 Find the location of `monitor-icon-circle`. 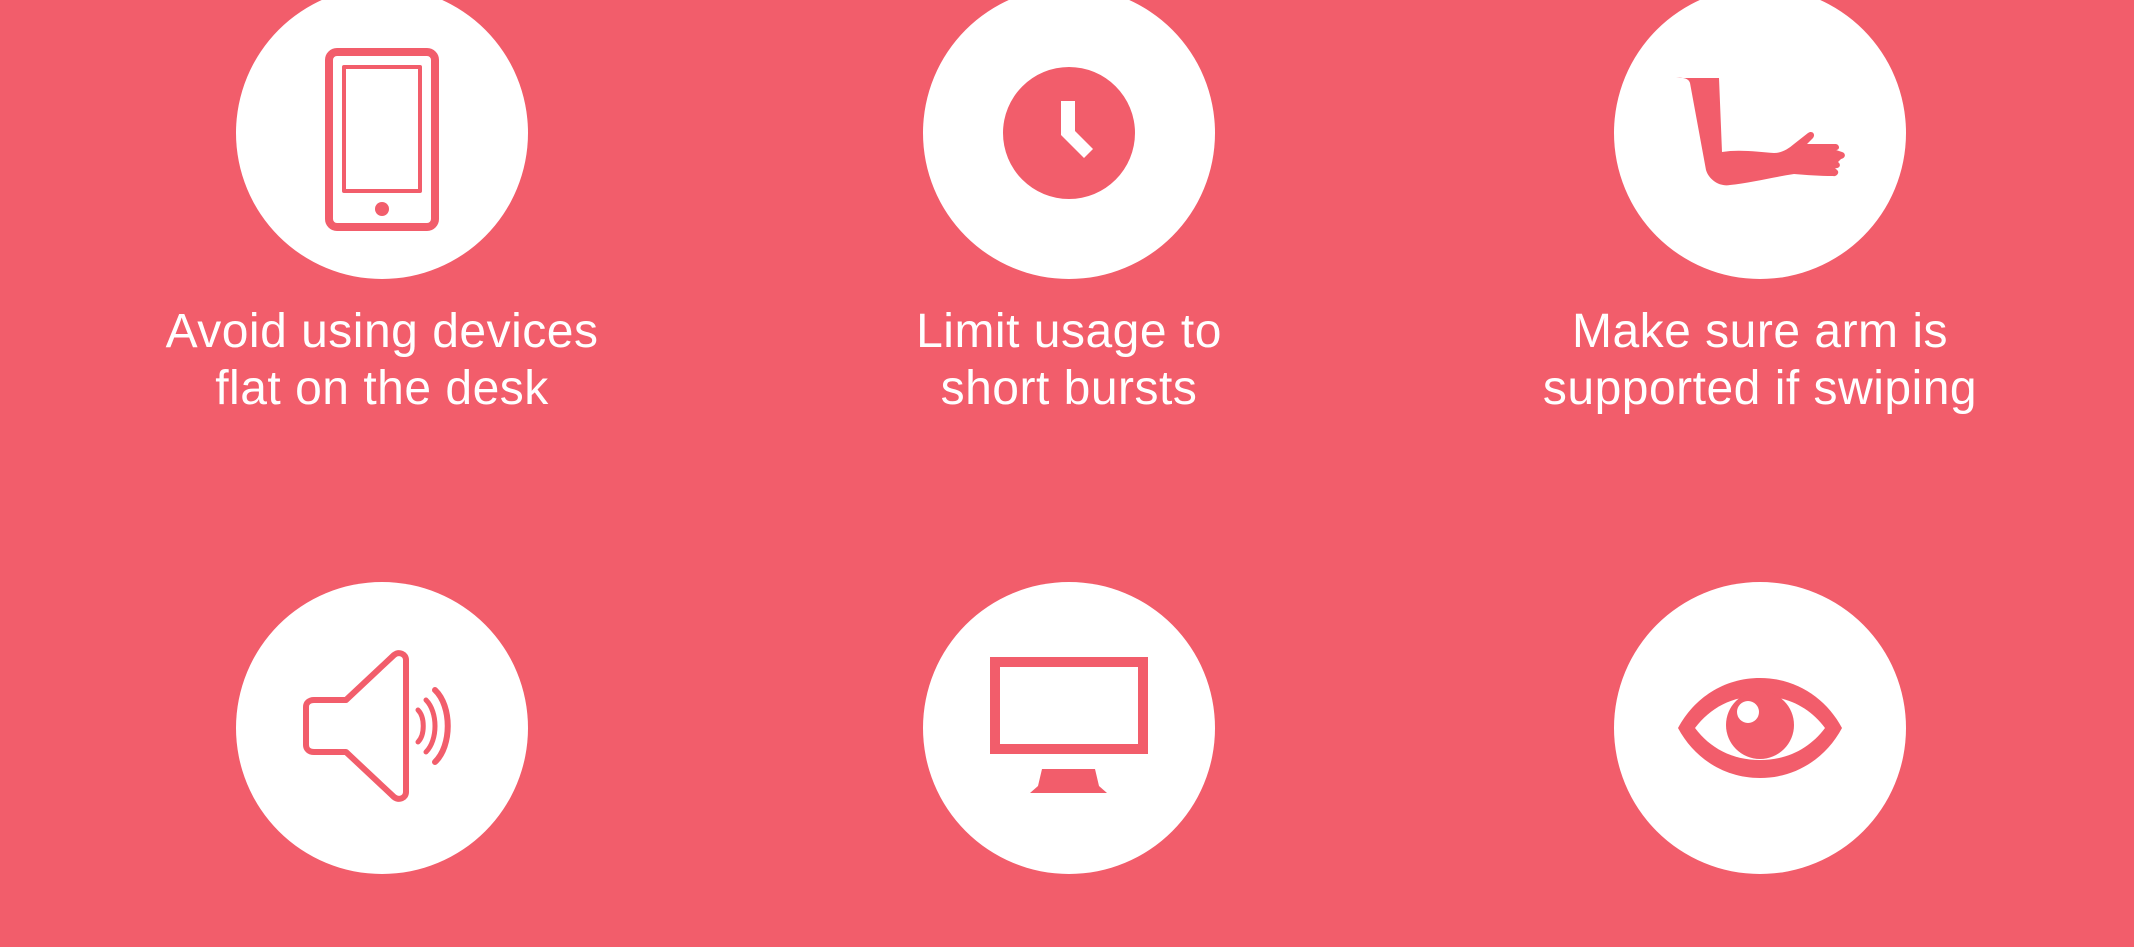

monitor-icon-circle is located at coordinates (1069, 728).